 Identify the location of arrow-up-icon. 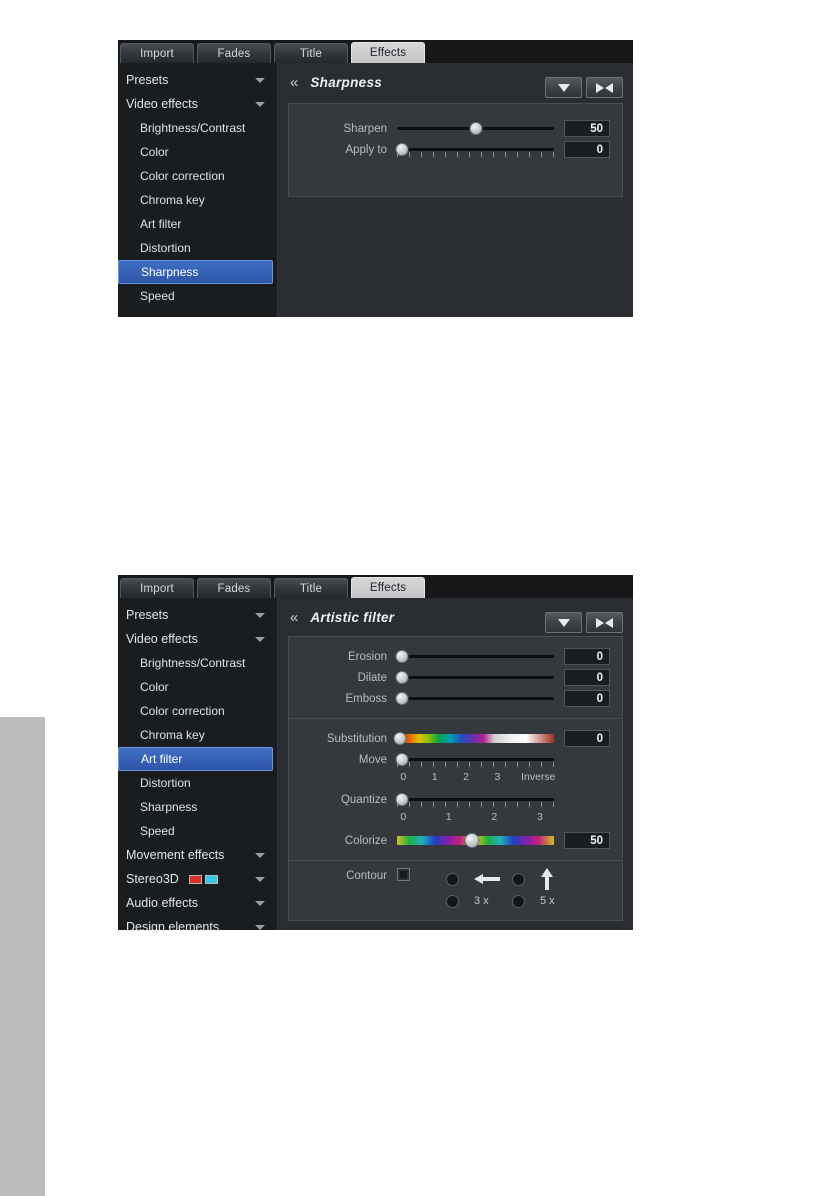
(555, 879).